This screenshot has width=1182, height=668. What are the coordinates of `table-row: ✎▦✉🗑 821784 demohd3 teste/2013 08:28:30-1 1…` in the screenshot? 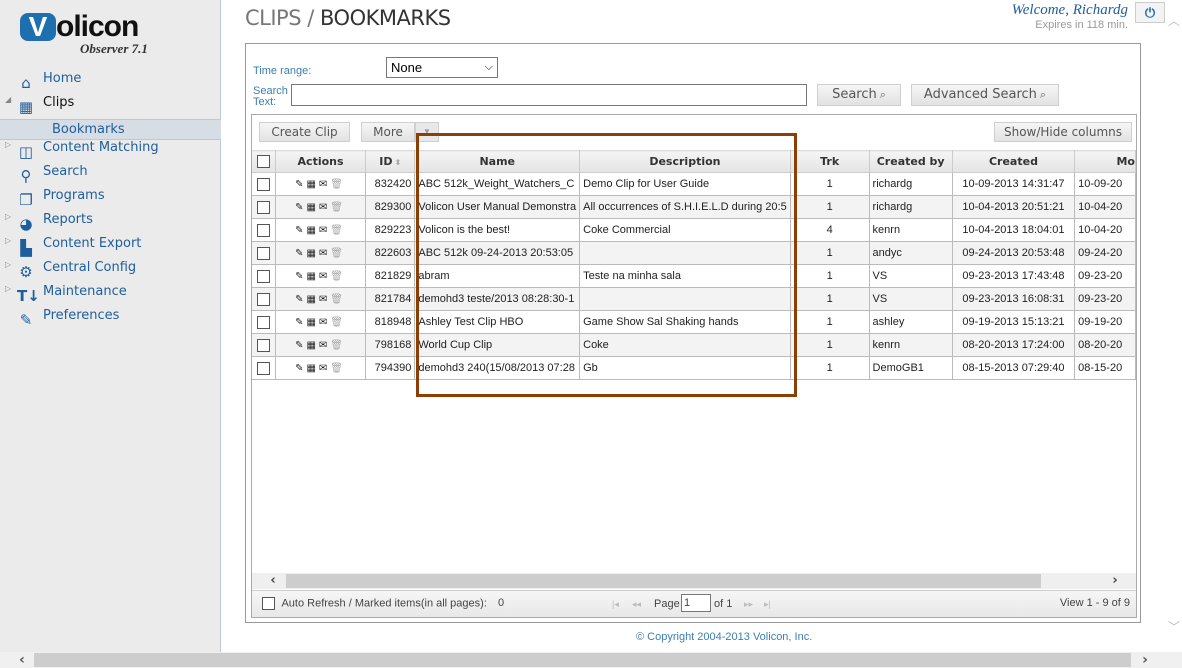 It's located at (694, 299).